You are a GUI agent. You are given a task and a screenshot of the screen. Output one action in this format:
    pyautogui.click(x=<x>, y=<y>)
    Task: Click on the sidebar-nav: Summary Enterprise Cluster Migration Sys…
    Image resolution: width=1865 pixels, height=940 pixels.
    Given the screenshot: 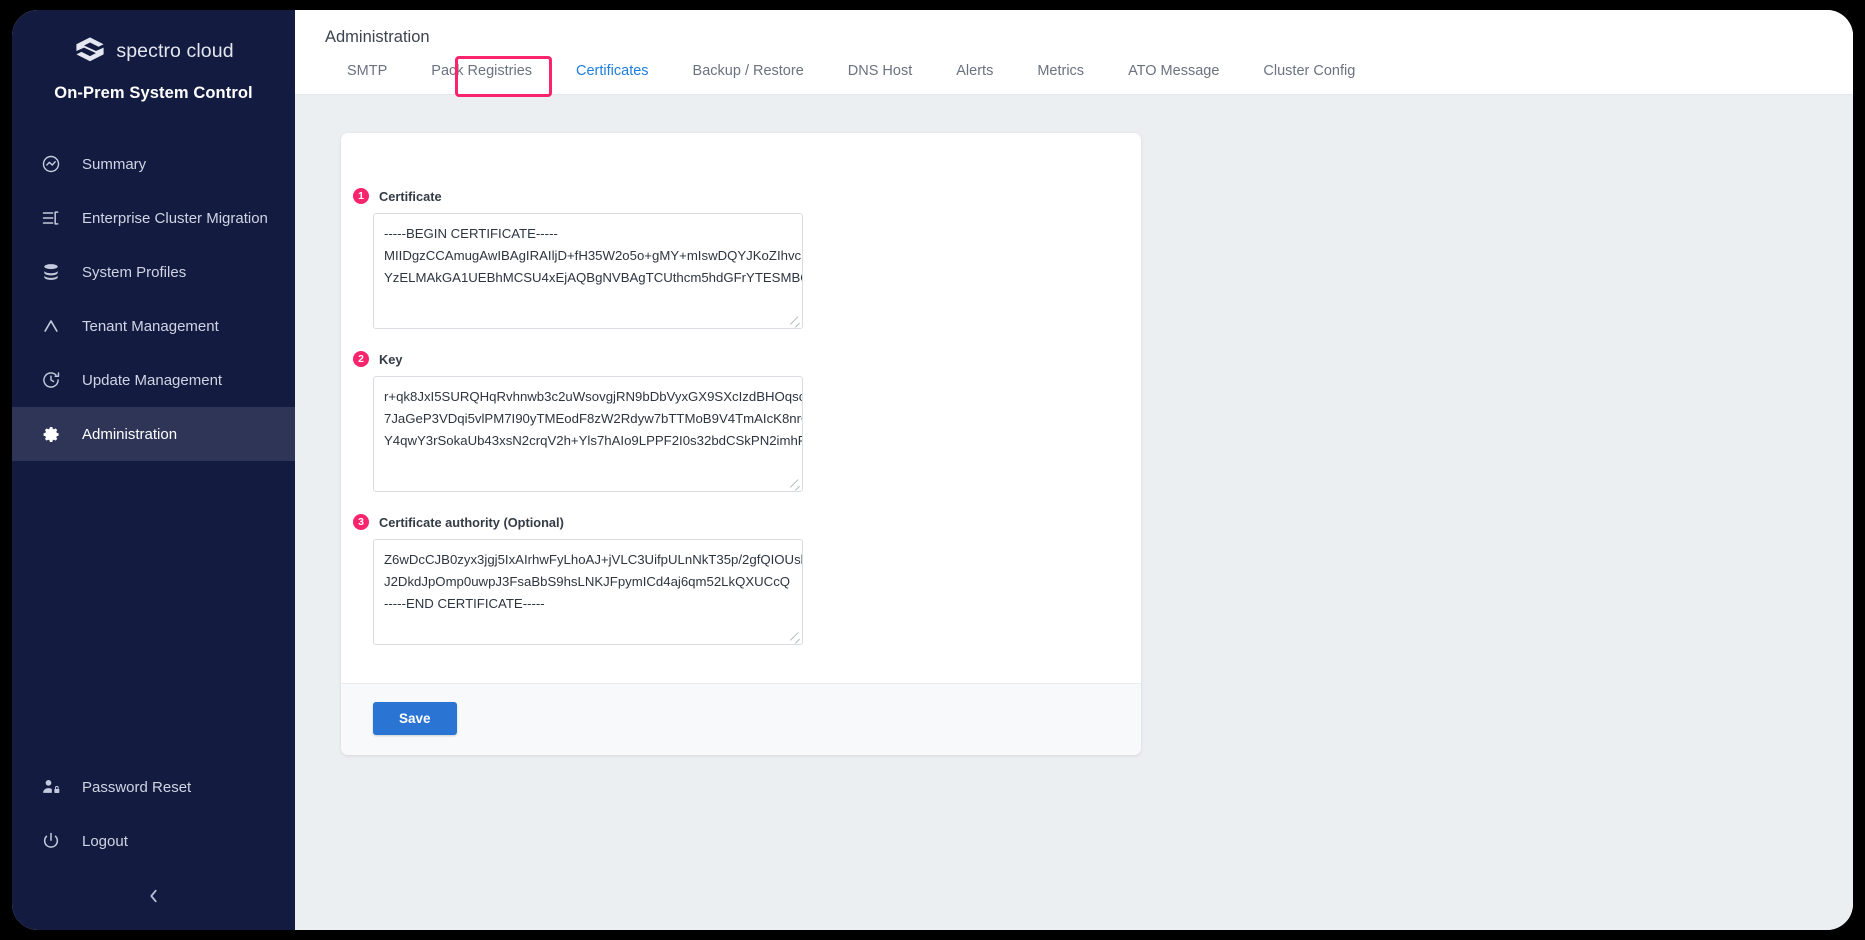 What is the action you would take?
    pyautogui.click(x=153, y=299)
    